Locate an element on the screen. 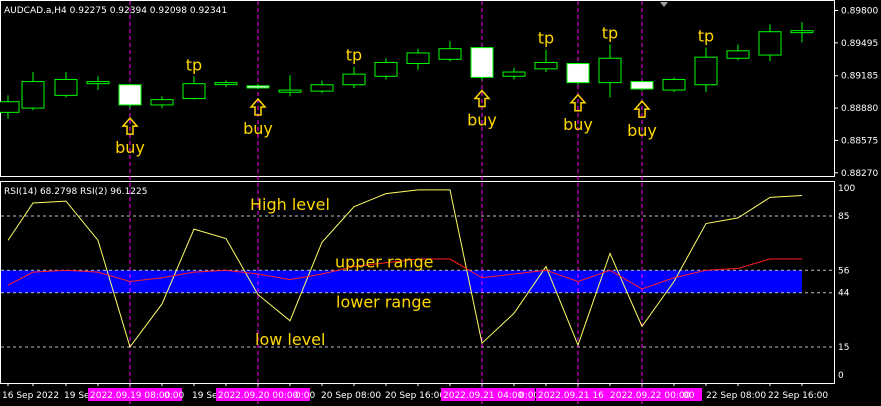 Image resolution: width=881 pixels, height=406 pixels. low-level-annotation: low level is located at coordinates (290, 339).